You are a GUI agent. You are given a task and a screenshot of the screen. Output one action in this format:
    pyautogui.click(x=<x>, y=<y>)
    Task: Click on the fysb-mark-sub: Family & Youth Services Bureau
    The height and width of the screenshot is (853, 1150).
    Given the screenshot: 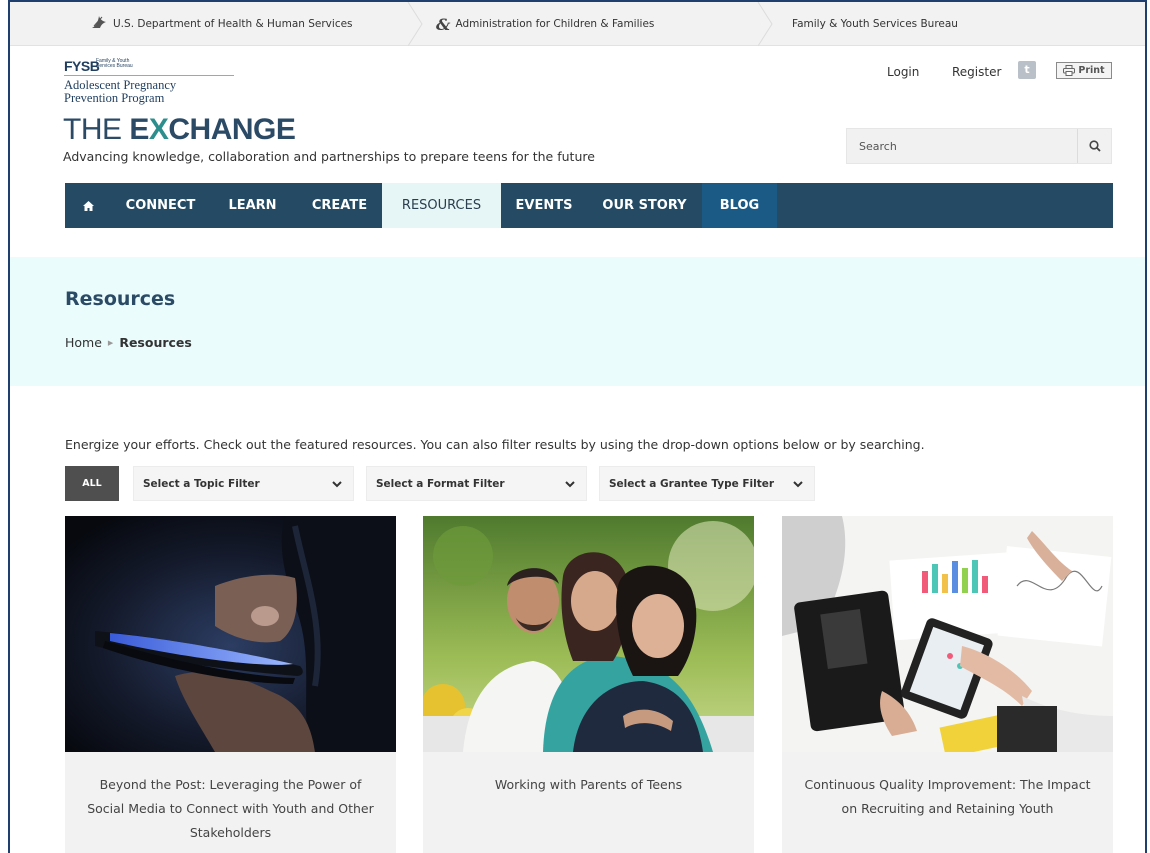 What is the action you would take?
    pyautogui.click(x=114, y=63)
    